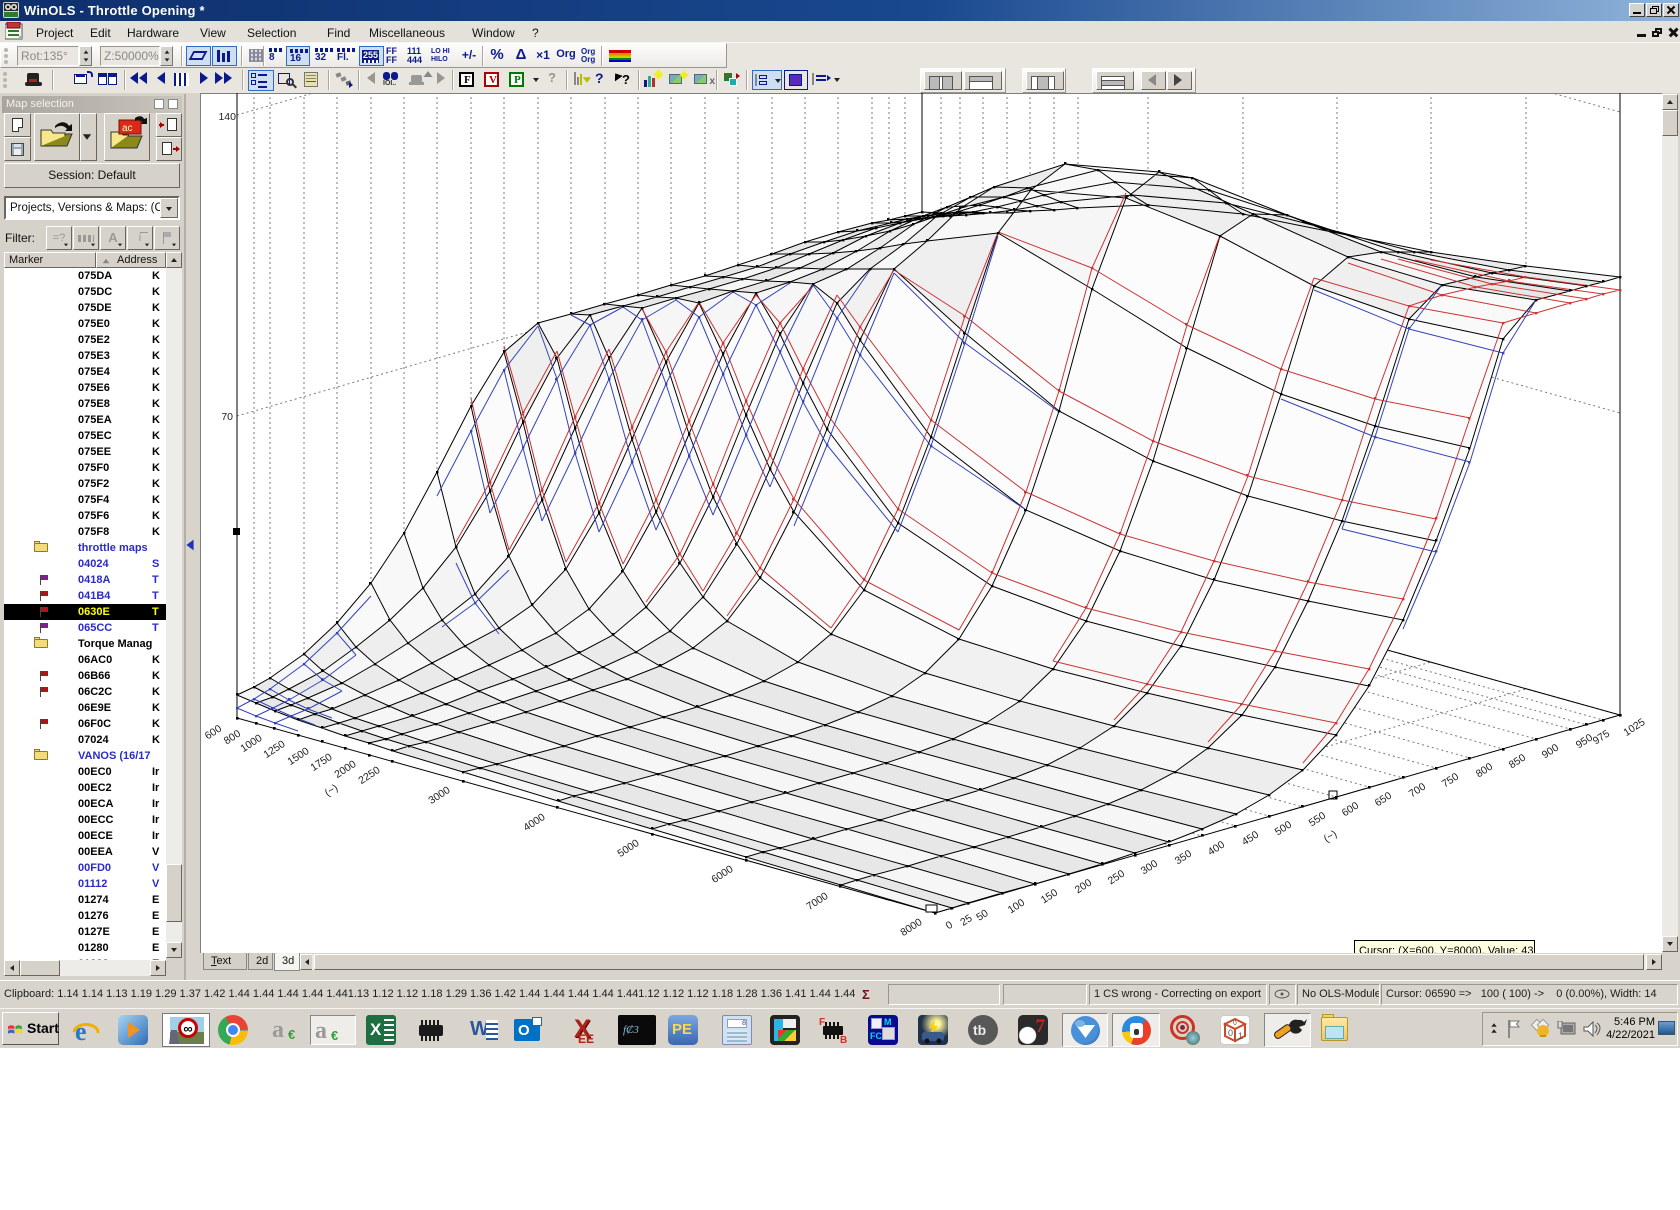 This screenshot has height=1210, width=1680. Describe the element at coordinates (628, 848) in the screenshot. I see `svg-text: 5000` at that location.